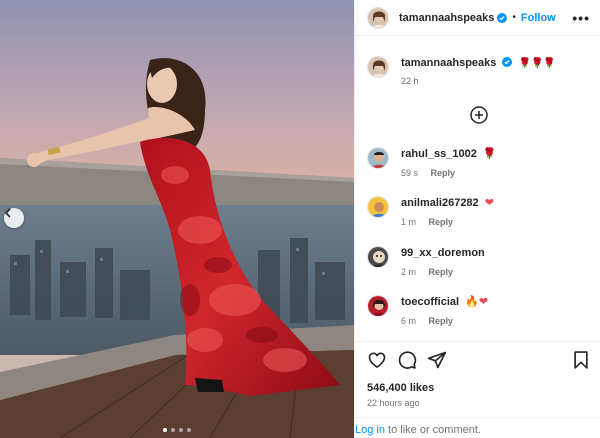 The height and width of the screenshot is (438, 600). Describe the element at coordinates (477, 302) in the screenshot. I see `comment-text: 🔥❤` at that location.